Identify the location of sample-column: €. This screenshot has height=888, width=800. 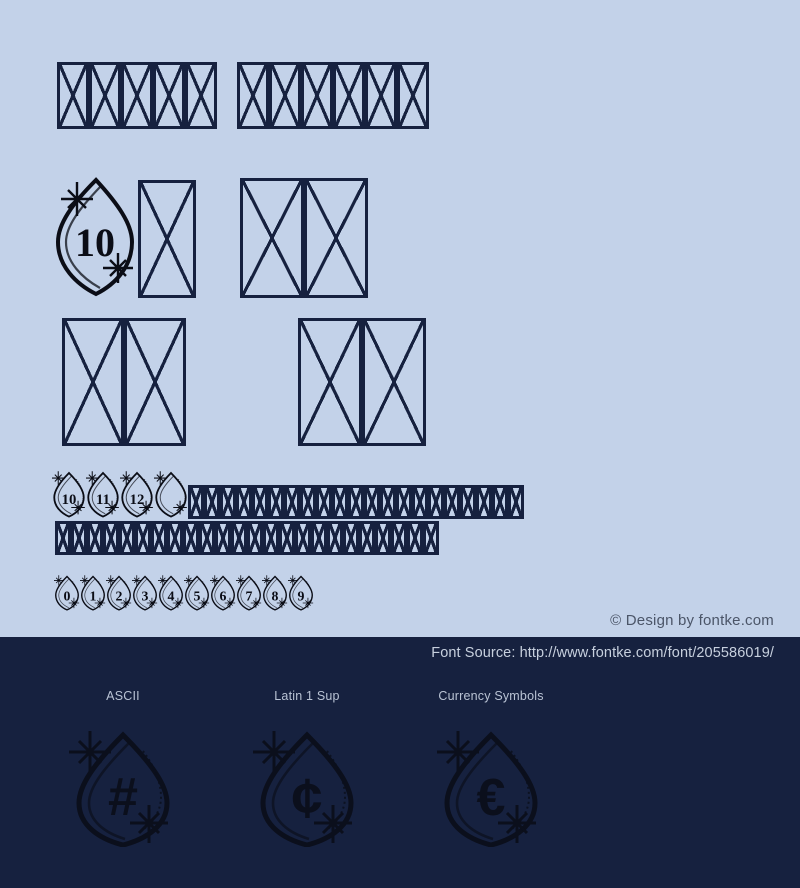
(491, 787).